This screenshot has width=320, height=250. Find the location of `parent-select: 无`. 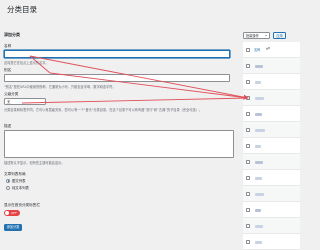

parent-select: 无 is located at coordinates (25, 101).